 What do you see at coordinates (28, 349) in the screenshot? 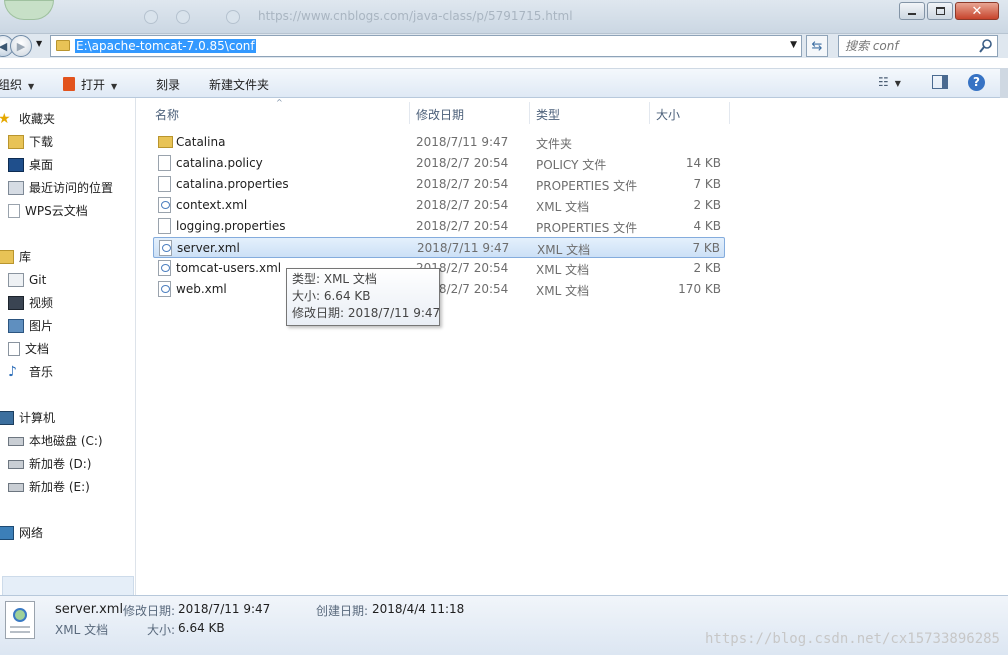
I see `sidebar-item-documents: 文档` at bounding box center [28, 349].